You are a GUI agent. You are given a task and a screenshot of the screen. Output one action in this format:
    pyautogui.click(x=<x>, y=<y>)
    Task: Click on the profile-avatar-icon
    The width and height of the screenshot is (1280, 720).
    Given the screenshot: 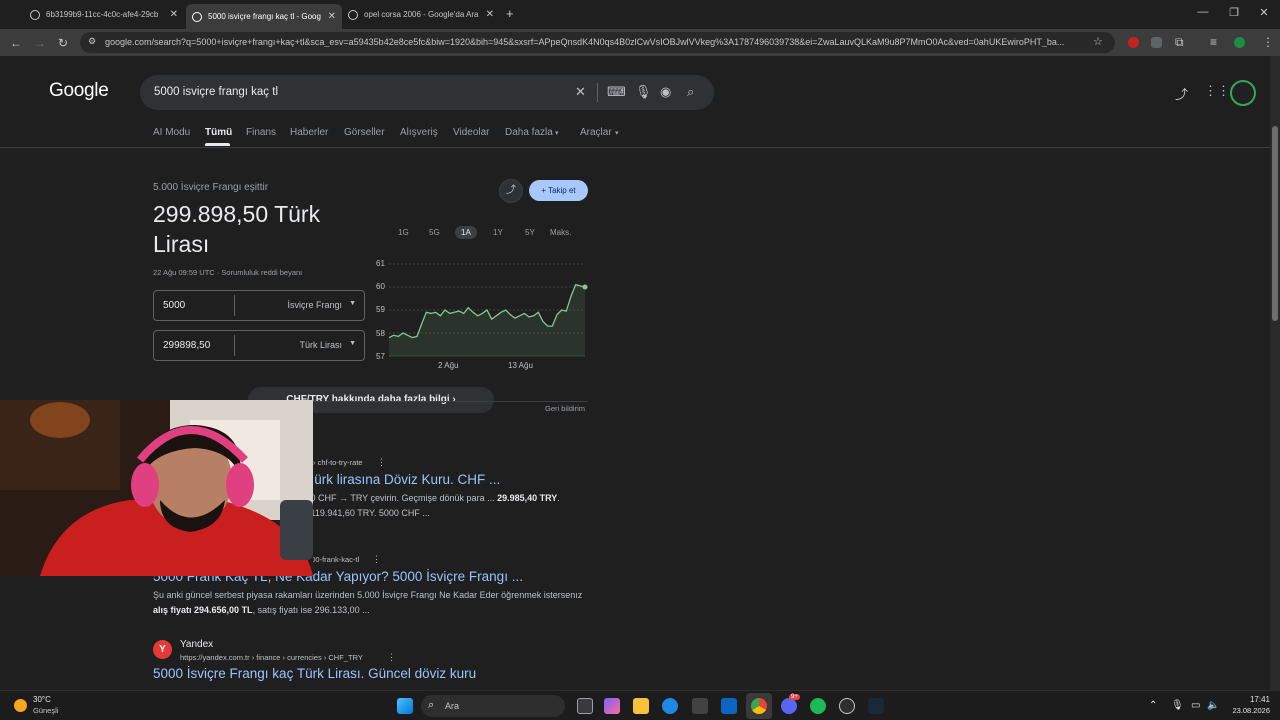 What is the action you would take?
    pyautogui.click(x=1239, y=42)
    